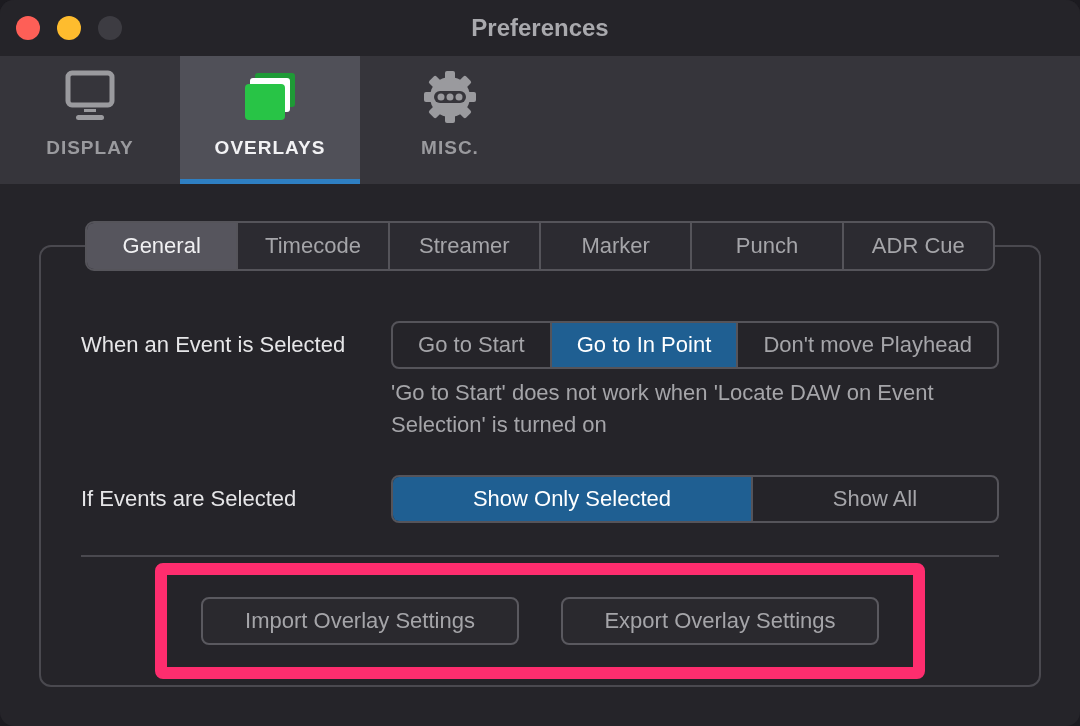 The image size is (1080, 726). I want to click on minimize-button, so click(69, 28).